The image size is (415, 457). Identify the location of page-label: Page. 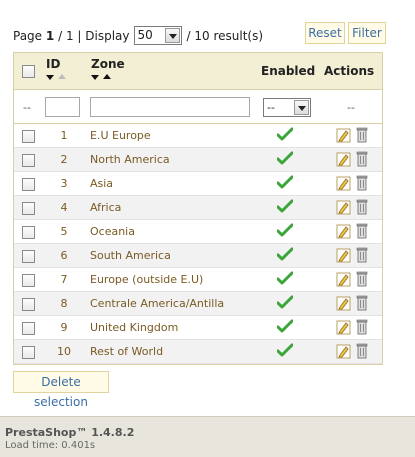
(28, 35).